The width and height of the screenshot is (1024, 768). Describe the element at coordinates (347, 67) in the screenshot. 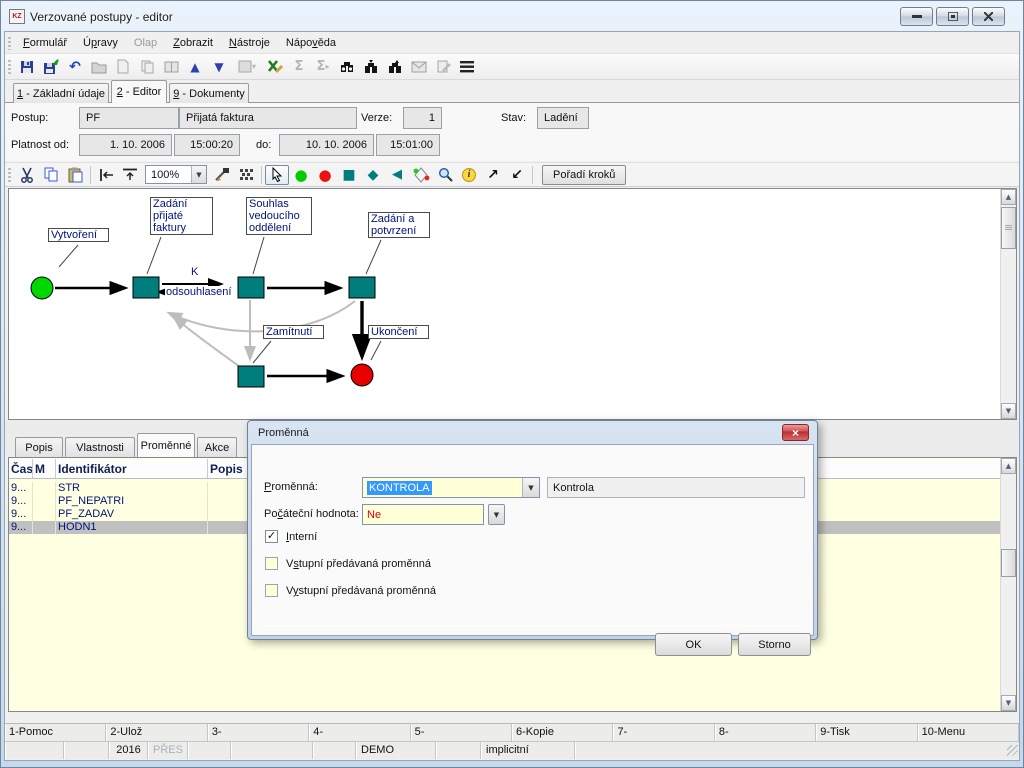

I see `find-icon` at that location.